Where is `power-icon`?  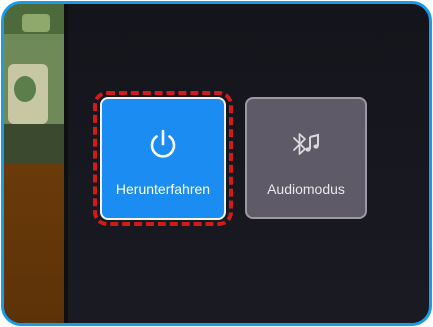 power-icon is located at coordinates (163, 144).